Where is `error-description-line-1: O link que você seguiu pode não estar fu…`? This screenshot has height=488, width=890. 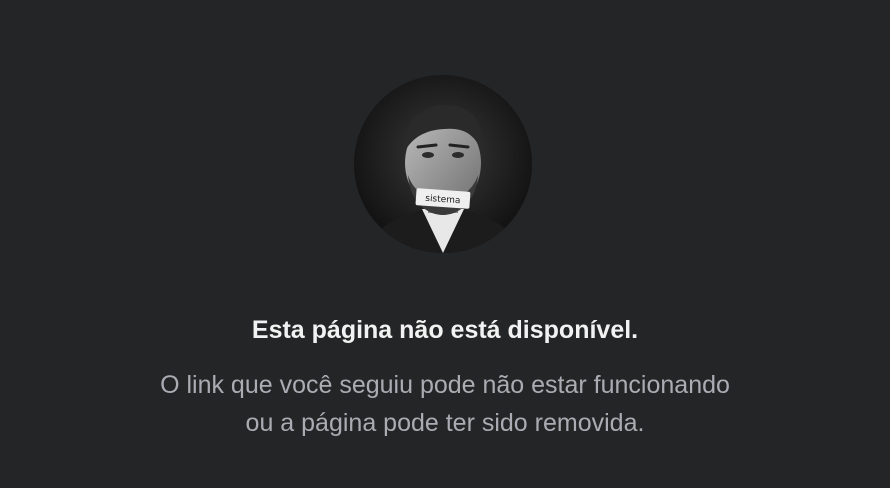 error-description-line-1: O link que você seguiu pode não estar fu… is located at coordinates (445, 385).